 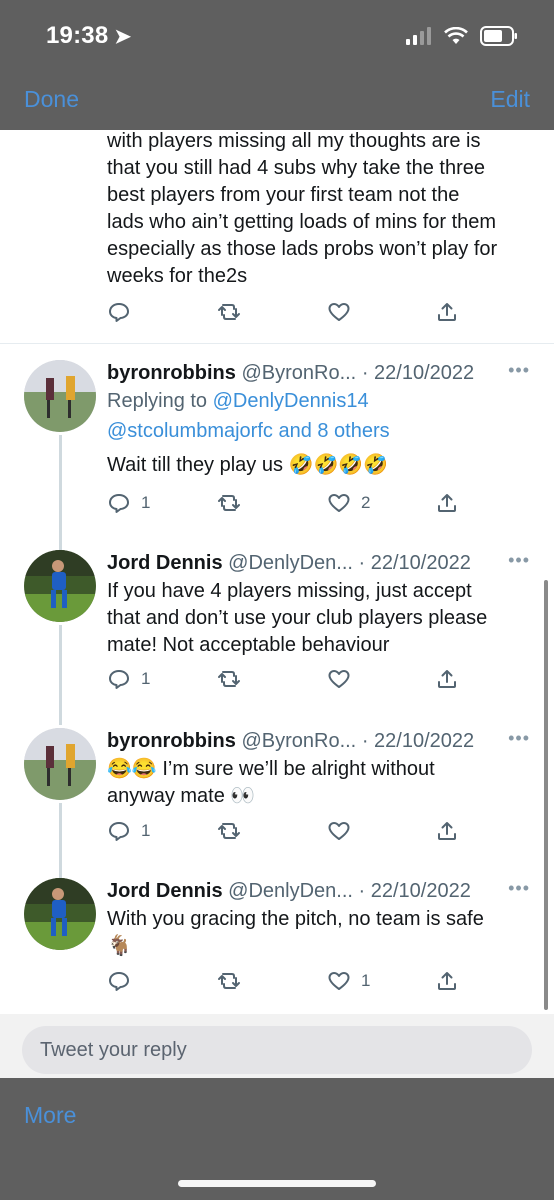 I want to click on reply-count: 1, so click(x=146, y=678).